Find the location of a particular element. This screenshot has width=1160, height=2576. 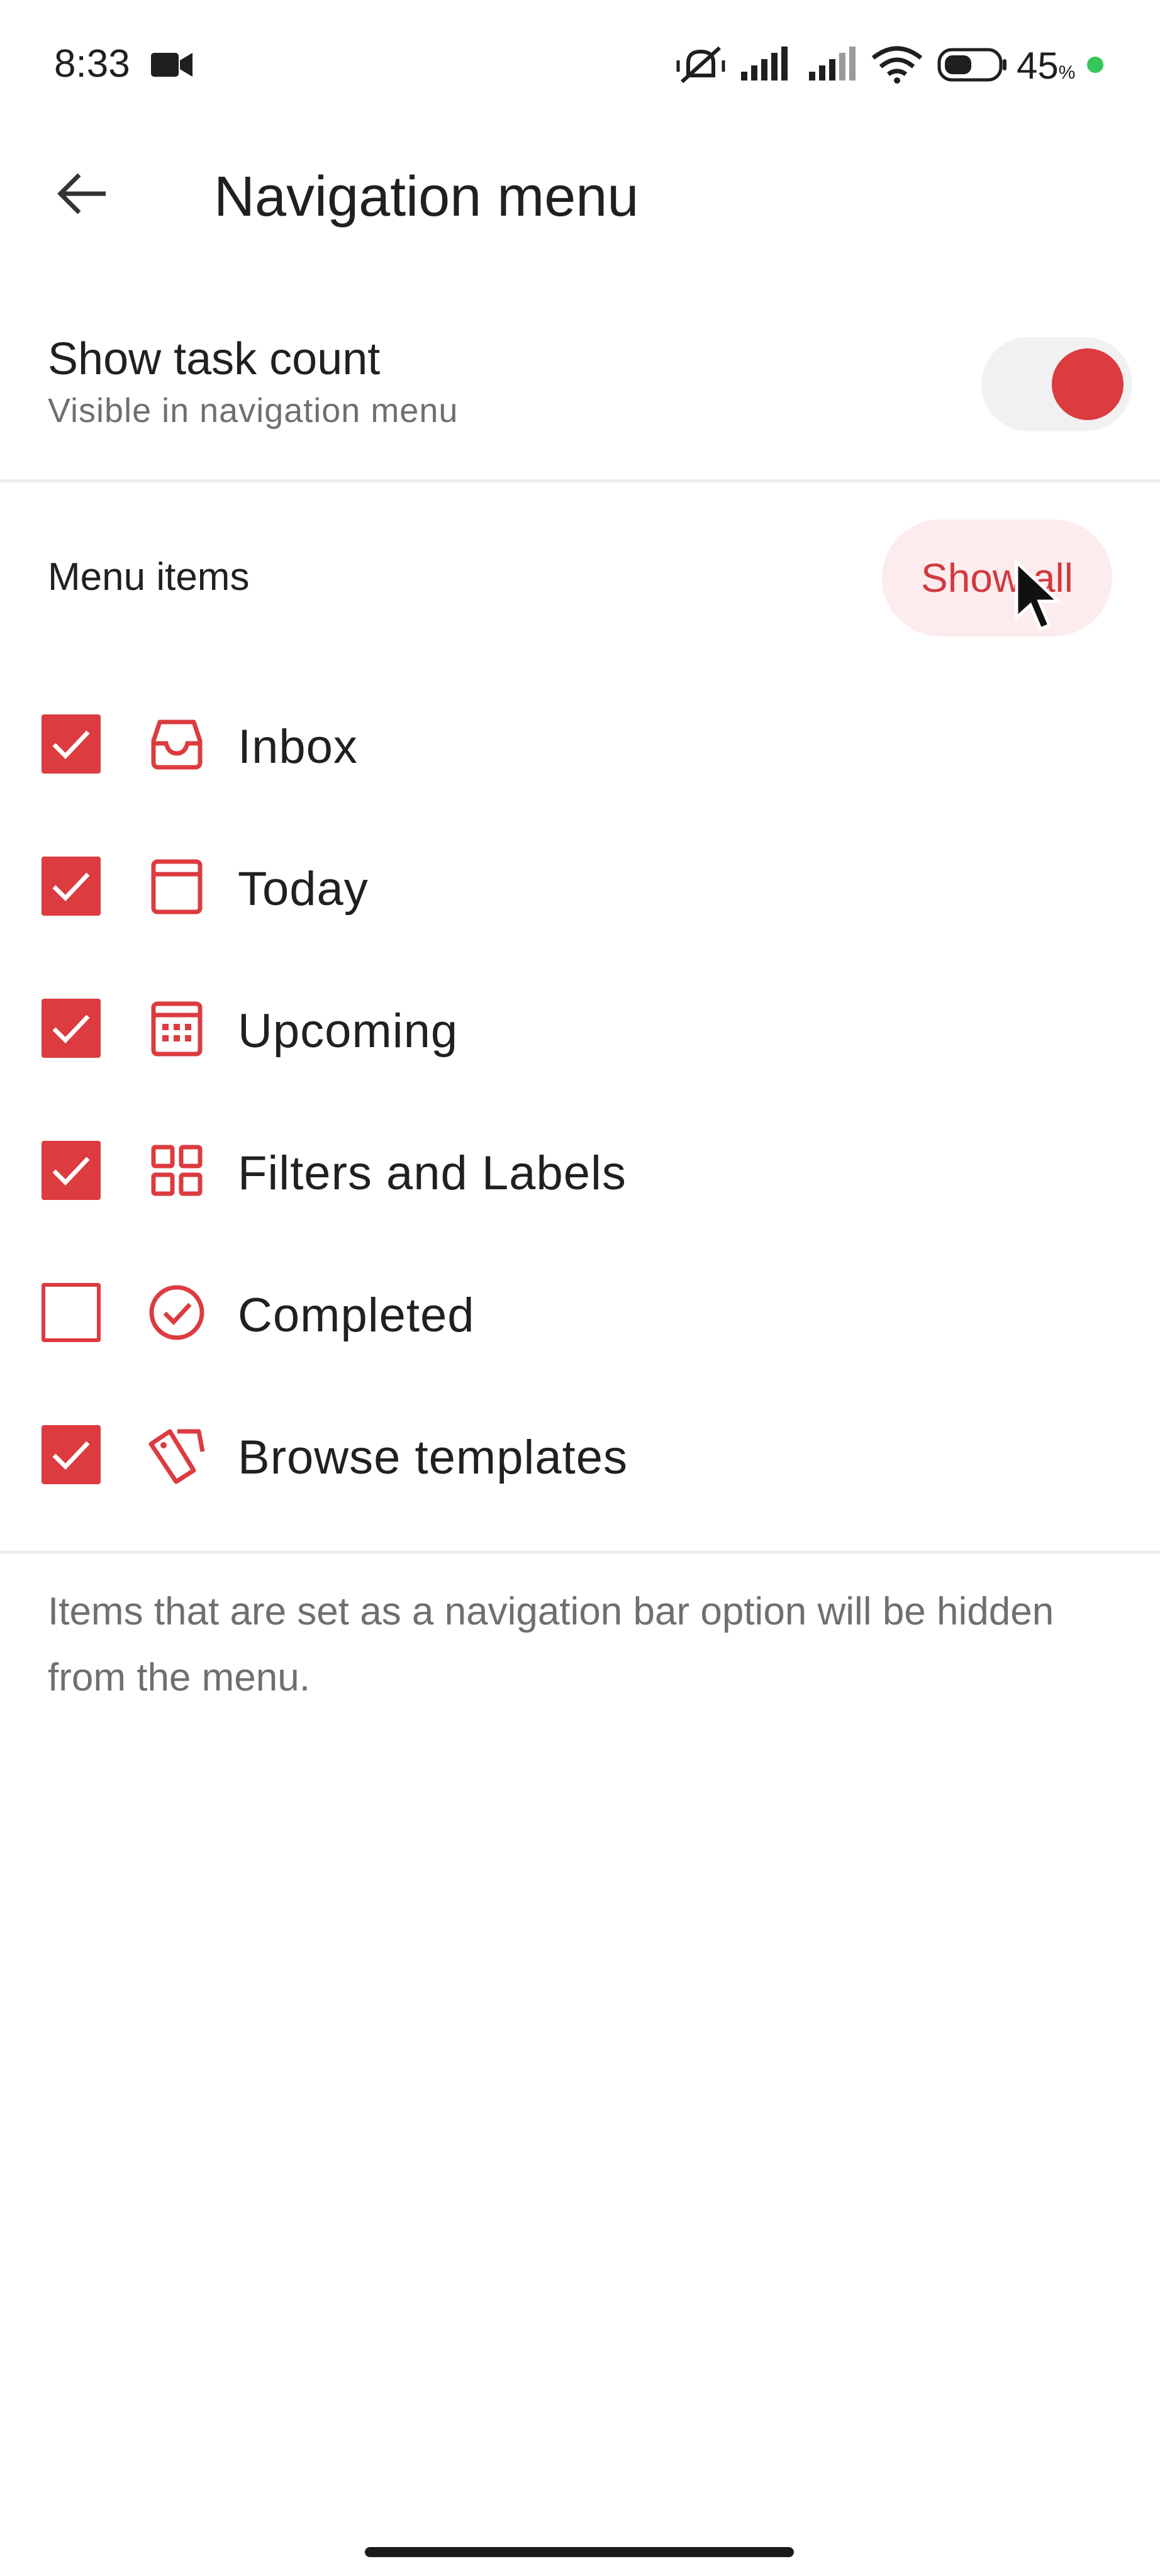

toggle-knob is located at coordinates (1088, 384).